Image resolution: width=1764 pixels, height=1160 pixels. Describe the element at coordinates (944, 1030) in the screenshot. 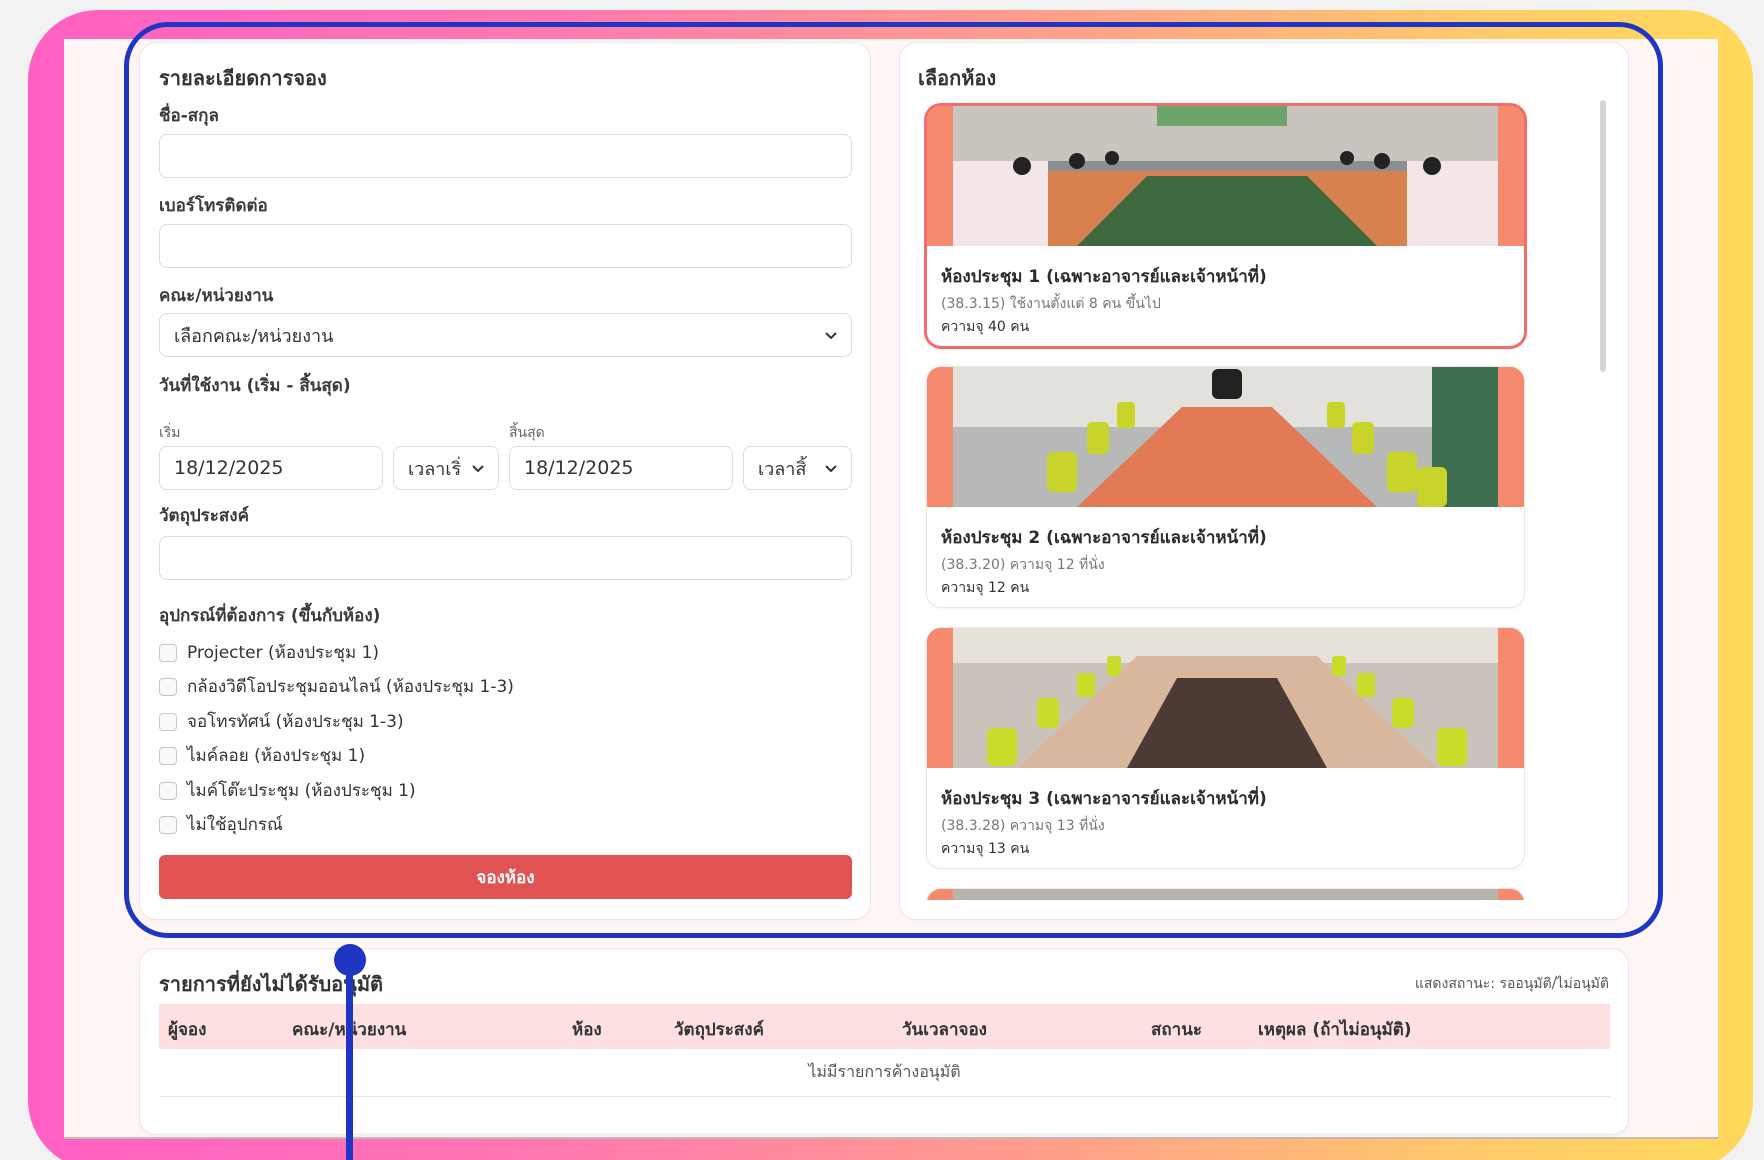

I see `column-header: วันเวลาจอง` at that location.